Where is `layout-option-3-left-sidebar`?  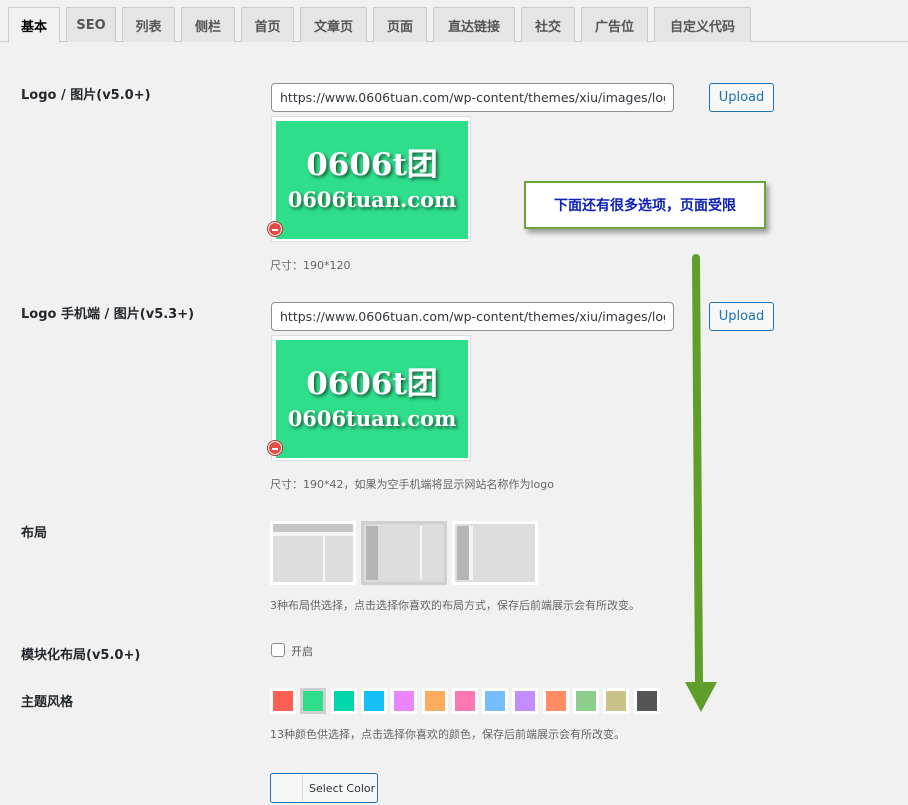
layout-option-3-left-sidebar is located at coordinates (463, 553).